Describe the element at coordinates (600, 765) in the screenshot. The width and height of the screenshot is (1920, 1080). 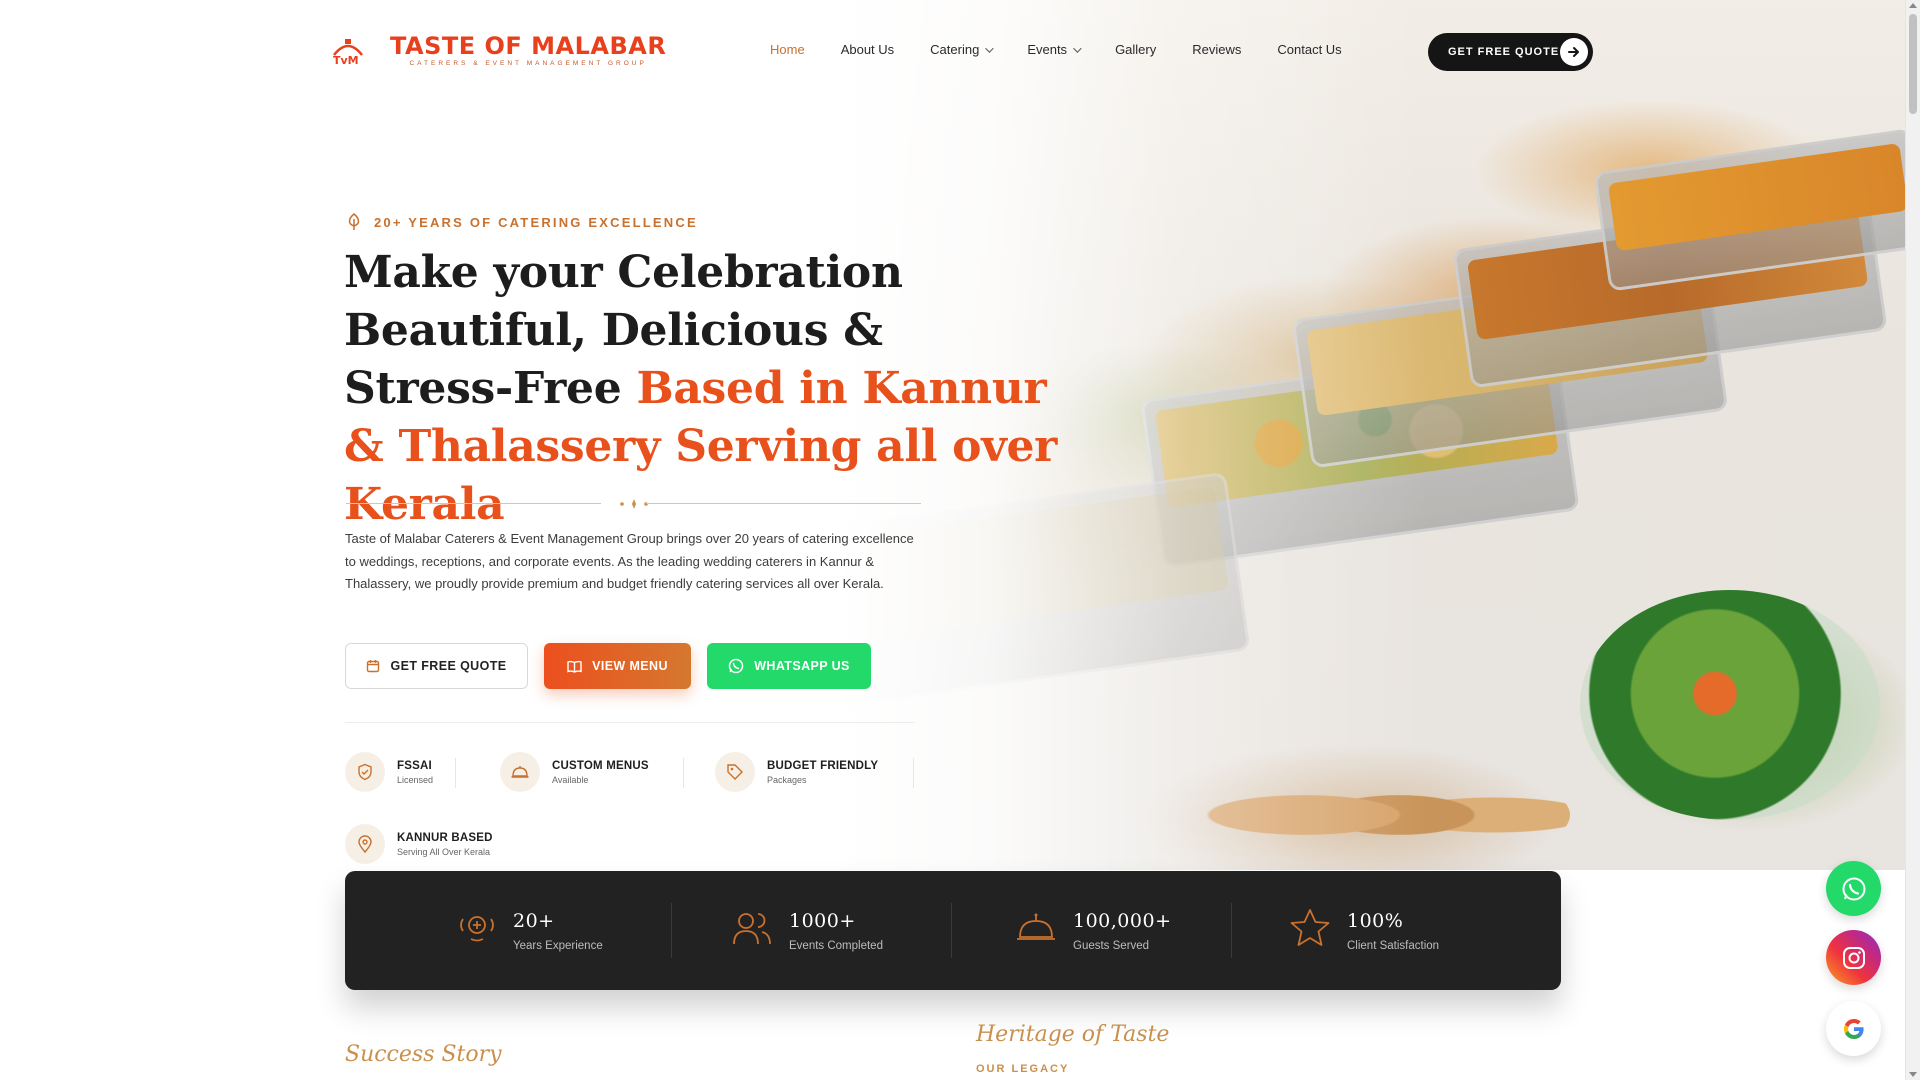
I see `feature-title: CUSTOM MENUS` at that location.